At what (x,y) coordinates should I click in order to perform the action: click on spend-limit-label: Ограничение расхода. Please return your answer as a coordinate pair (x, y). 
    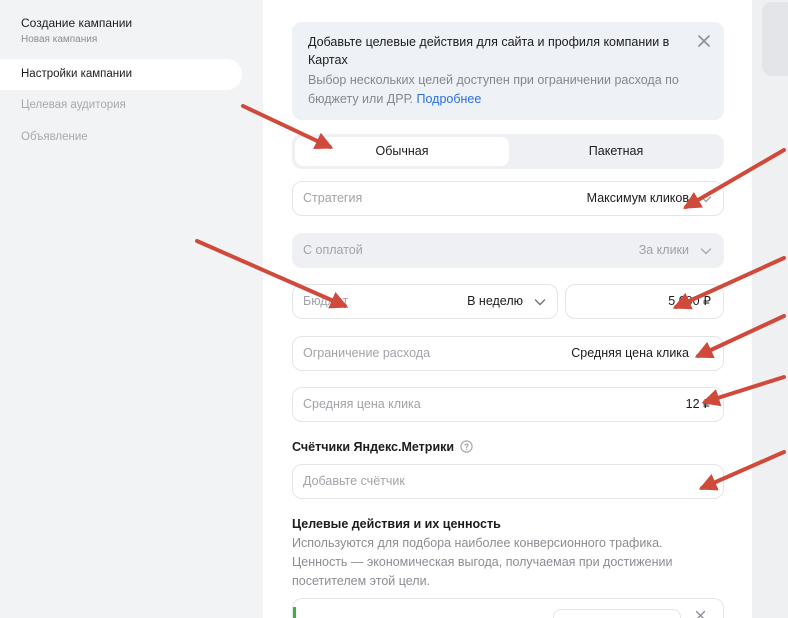
    Looking at the image, I should click on (367, 353).